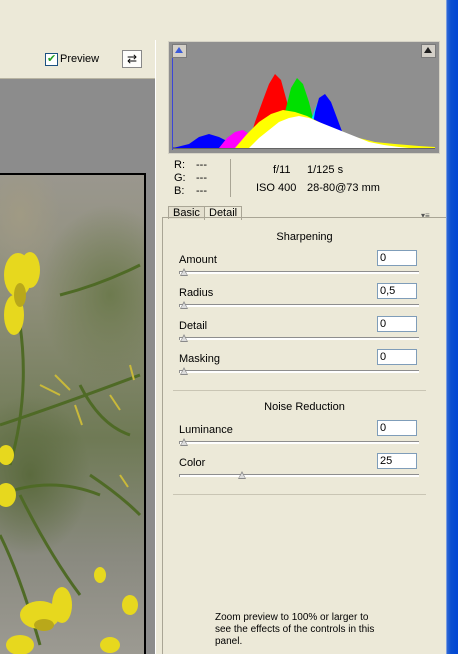  I want to click on window-frame-right, so click(452, 327).